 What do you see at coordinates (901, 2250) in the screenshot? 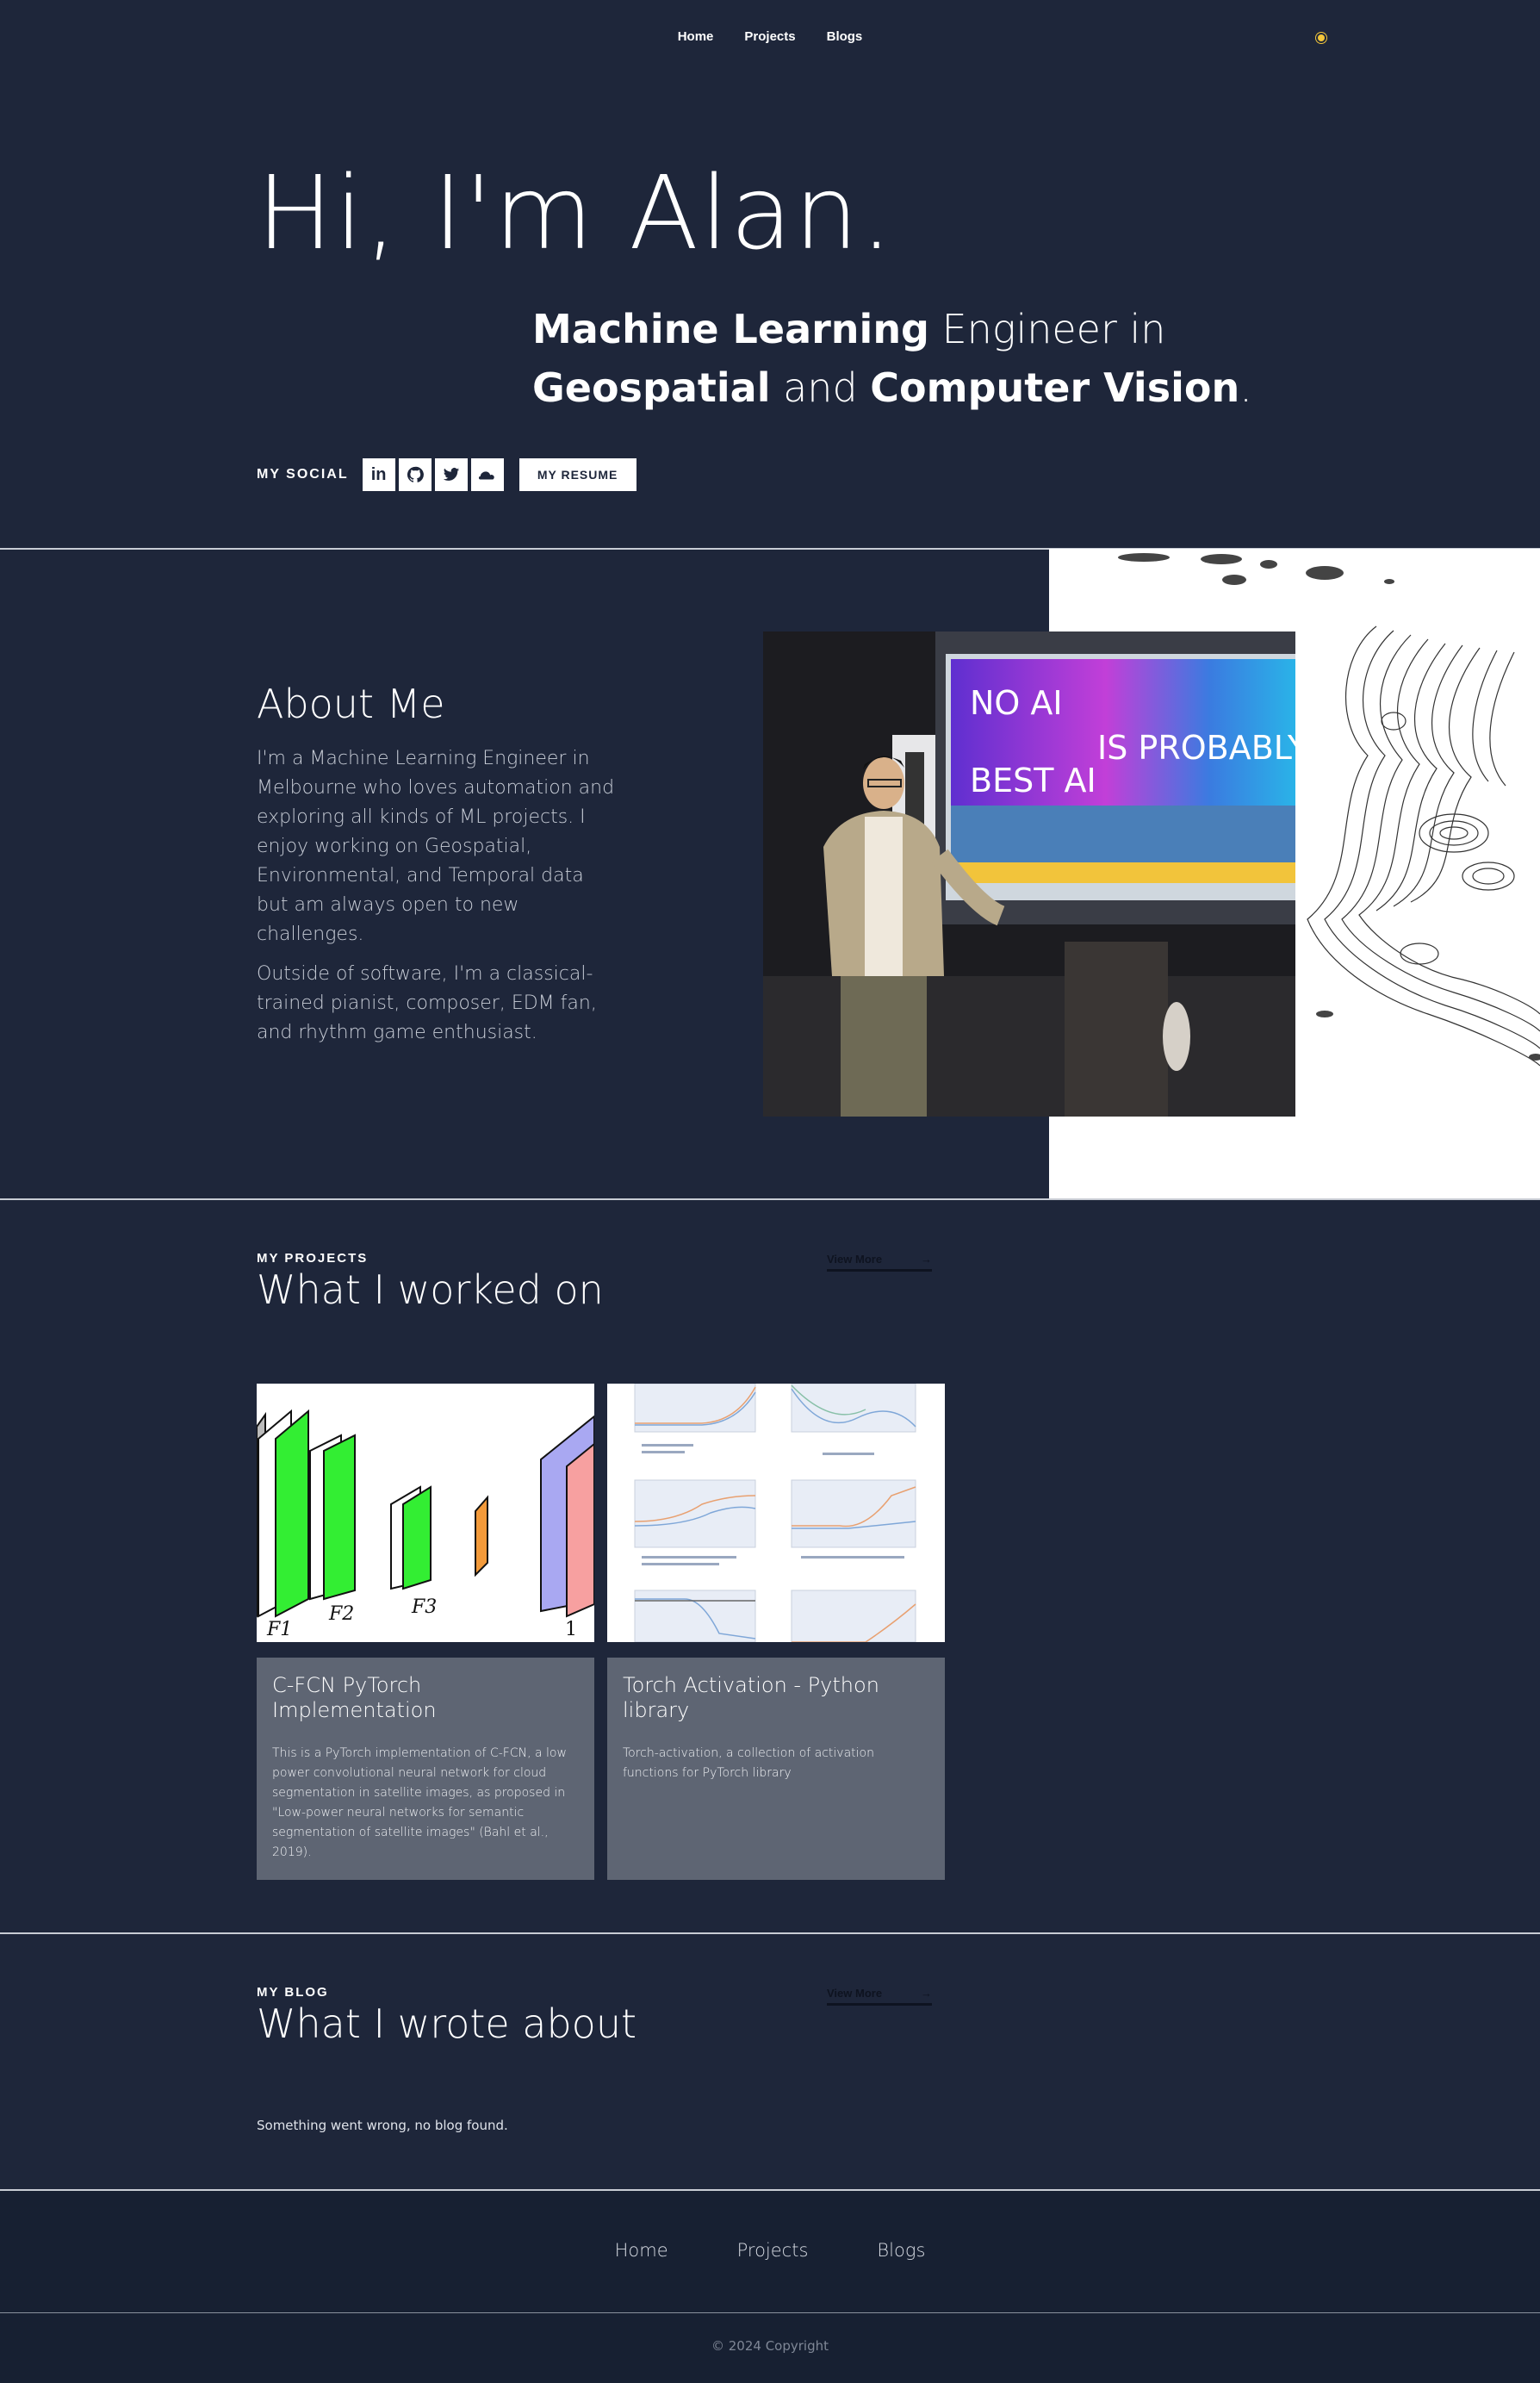
I see `footer-blogs-link: Blogs` at bounding box center [901, 2250].